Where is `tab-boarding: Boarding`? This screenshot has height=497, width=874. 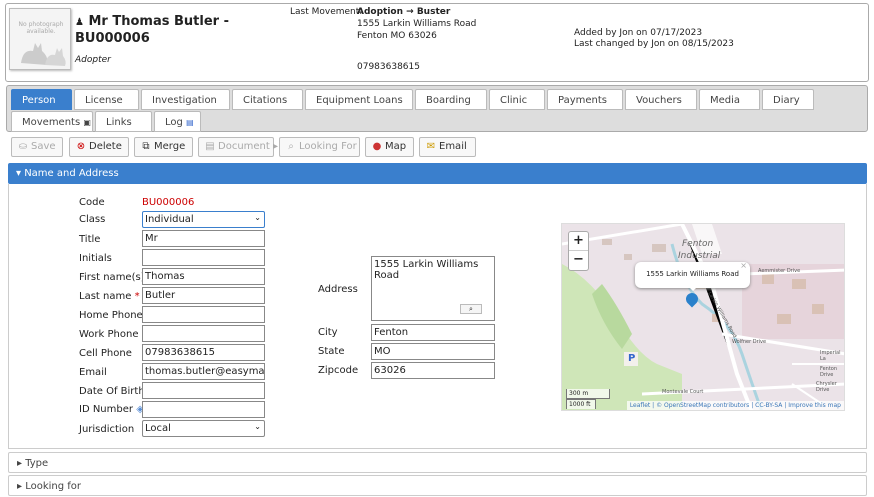 tab-boarding: Boarding is located at coordinates (451, 99).